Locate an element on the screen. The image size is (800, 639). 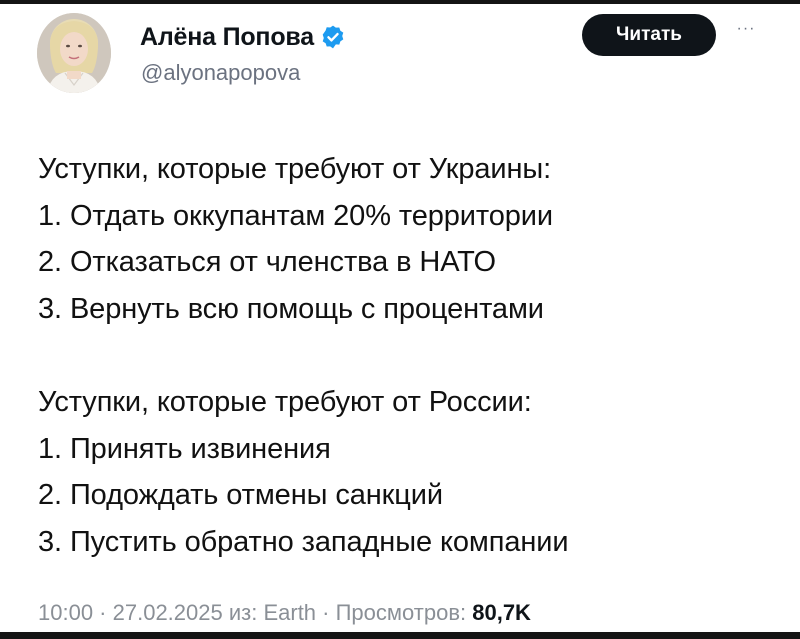
follow-button: Читать is located at coordinates (649, 35).